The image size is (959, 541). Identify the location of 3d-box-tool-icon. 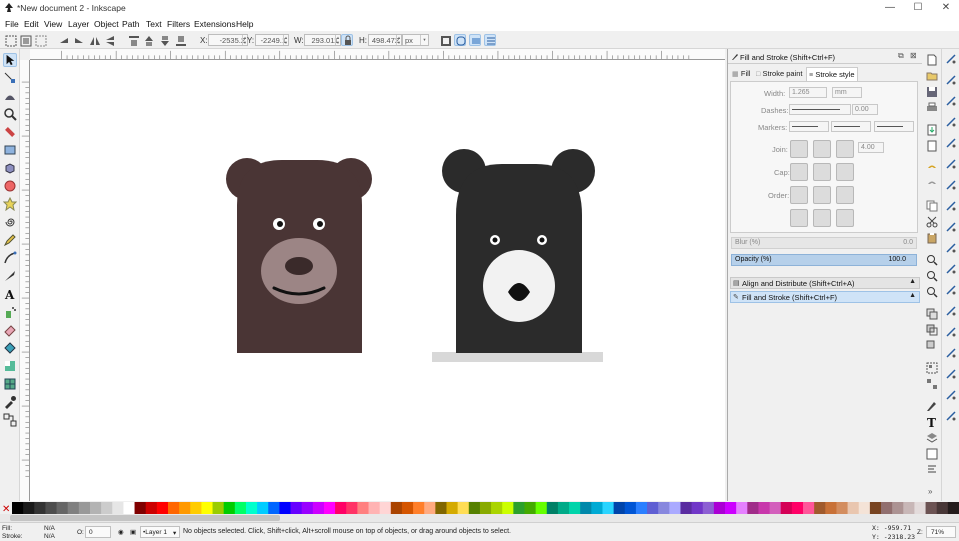
(10, 168).